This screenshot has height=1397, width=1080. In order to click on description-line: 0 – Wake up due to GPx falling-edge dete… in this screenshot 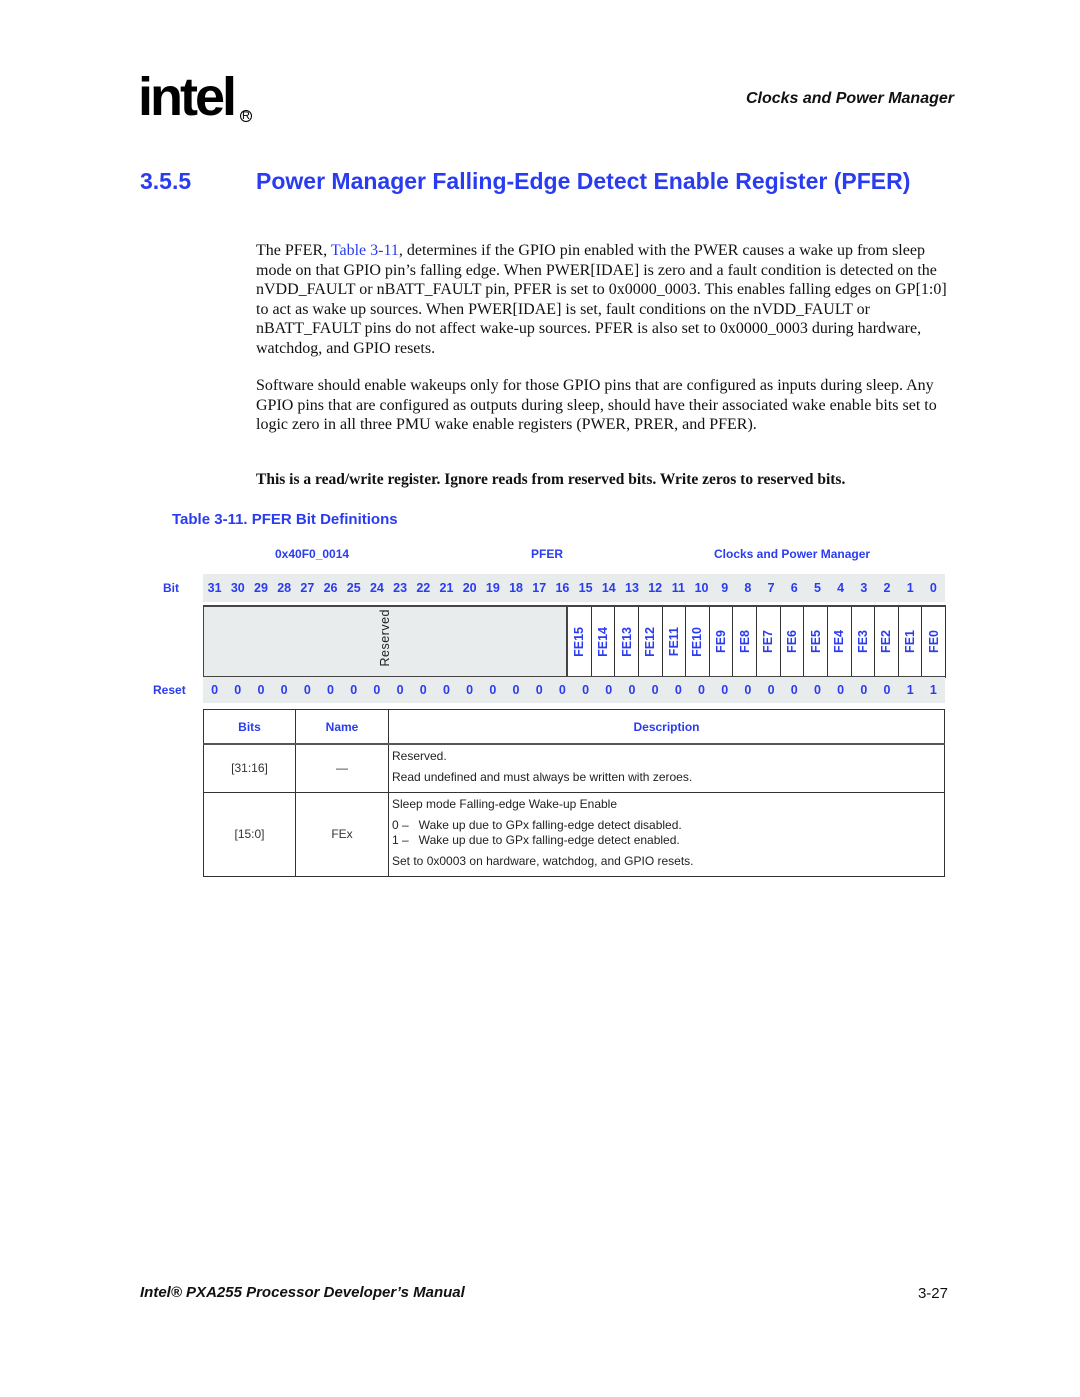, I will do `click(537, 825)`.